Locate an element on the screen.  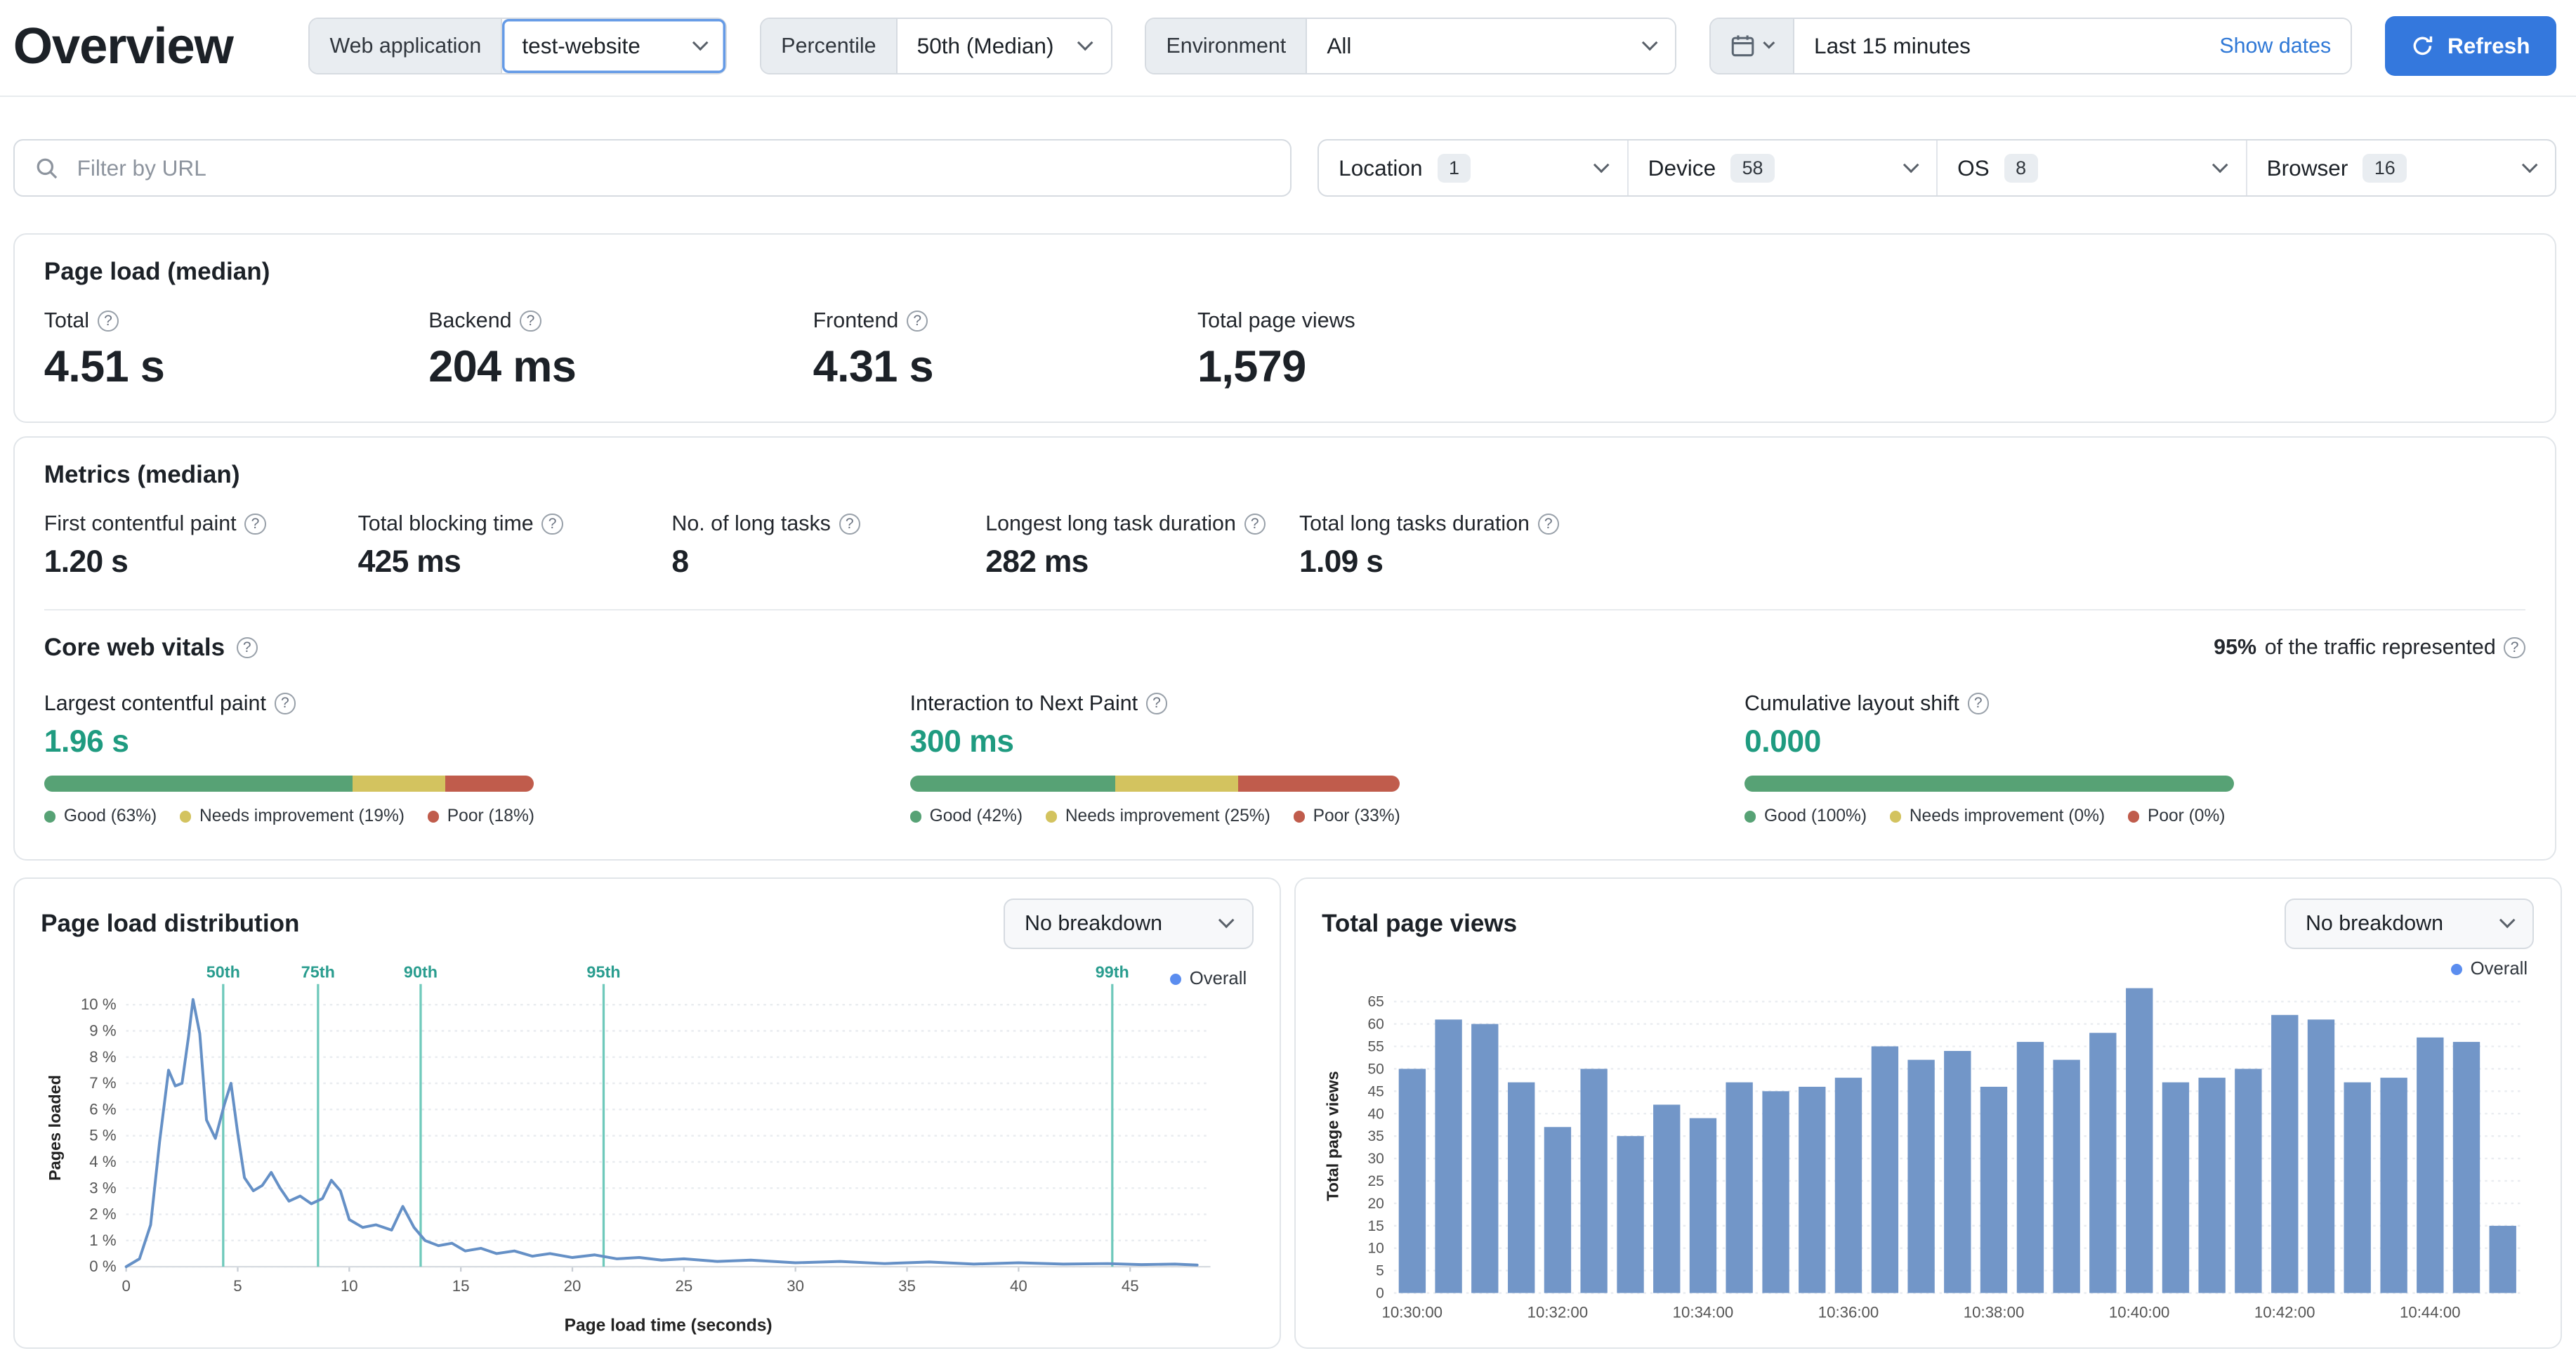
stat-first-contentful-paint: First contentful paint 1.20 s is located at coordinates (201, 545).